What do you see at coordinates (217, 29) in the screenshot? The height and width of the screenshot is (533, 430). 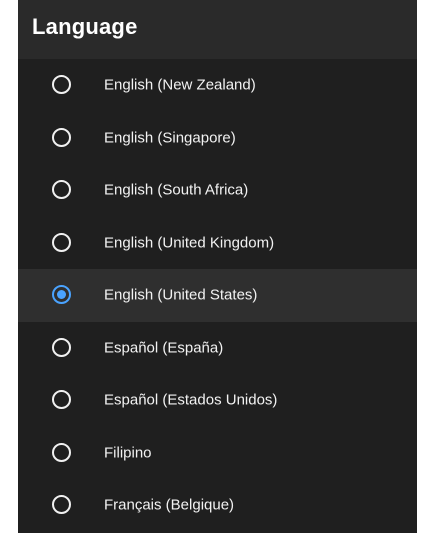 I see `header: Language` at bounding box center [217, 29].